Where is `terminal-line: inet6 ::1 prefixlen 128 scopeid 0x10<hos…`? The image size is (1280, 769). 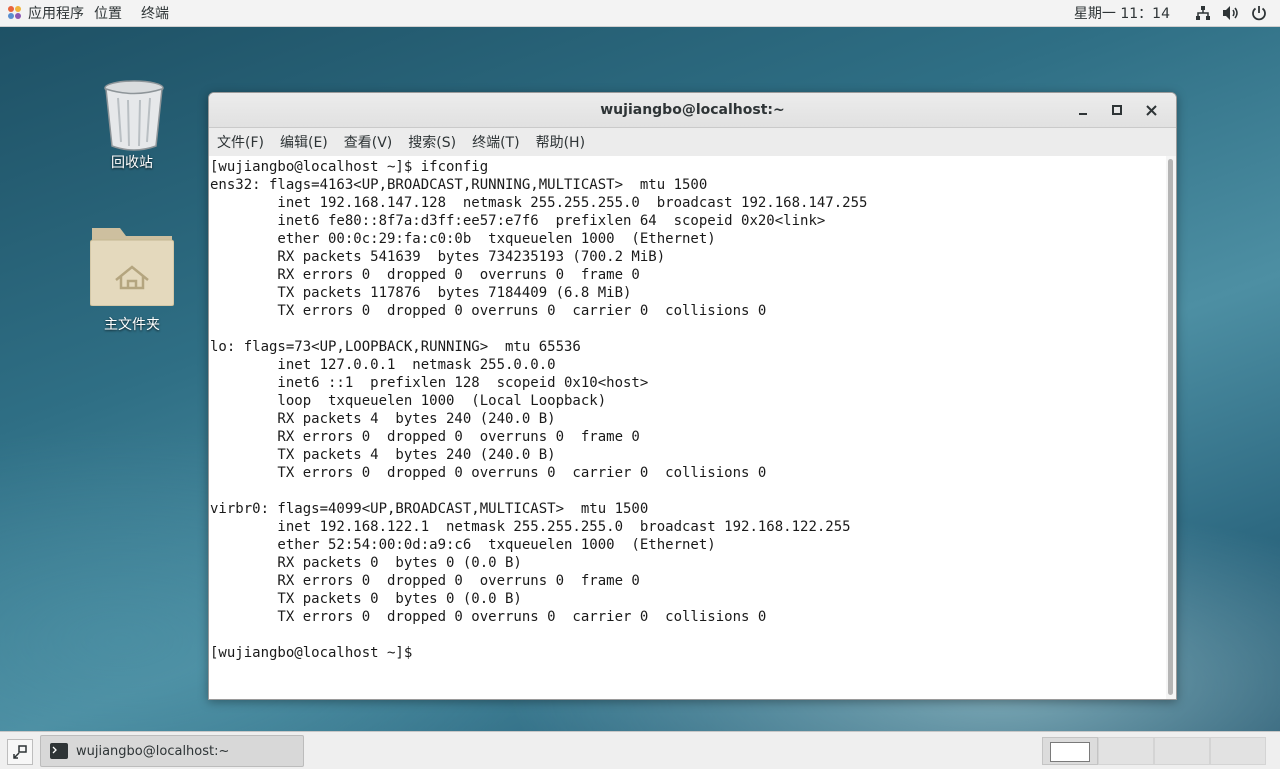
terminal-line: inet6 ::1 prefixlen 128 scopeid 0x10<hos… is located at coordinates (429, 383).